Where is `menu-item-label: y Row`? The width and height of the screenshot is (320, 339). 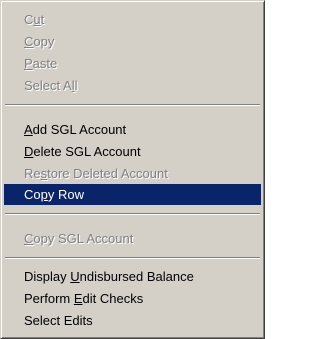 menu-item-label: y Row is located at coordinates (65, 194).